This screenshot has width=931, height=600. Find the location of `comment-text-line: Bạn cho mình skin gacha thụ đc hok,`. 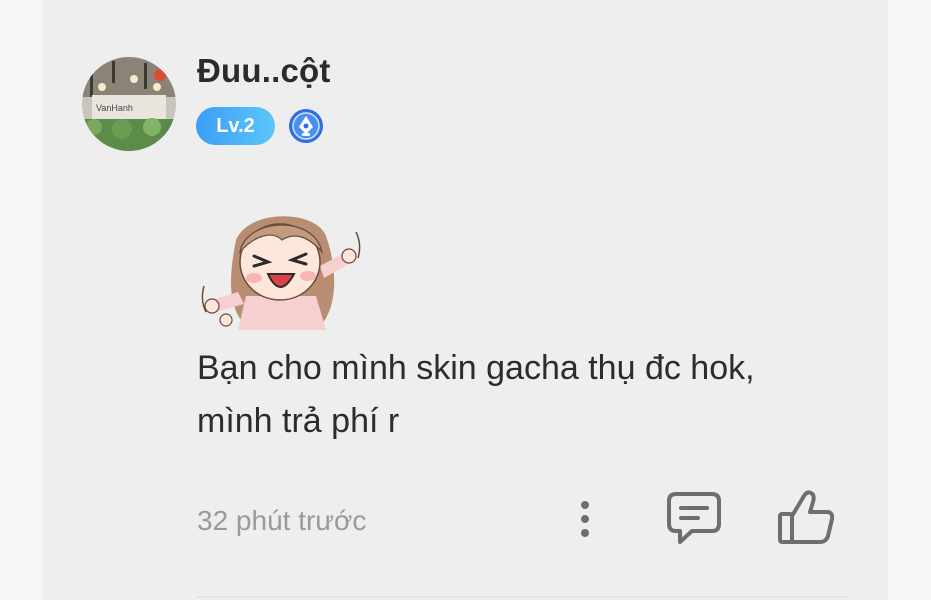

comment-text-line: Bạn cho mình skin gacha thụ đc hok, is located at coordinates (476, 368).